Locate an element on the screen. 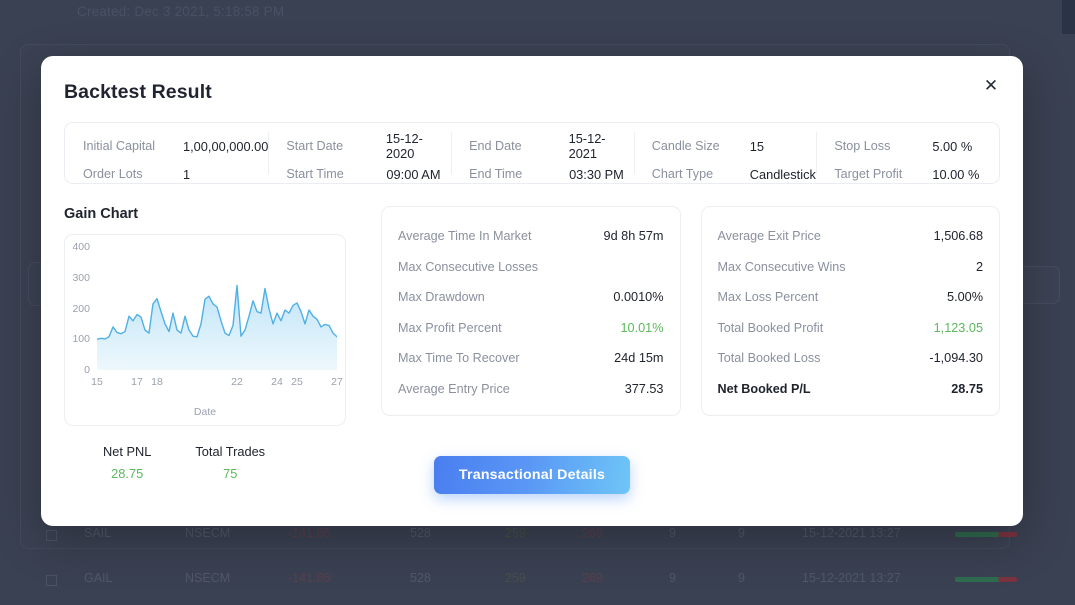  parameter-row: End Time03:30 PM is located at coordinates (551, 174).